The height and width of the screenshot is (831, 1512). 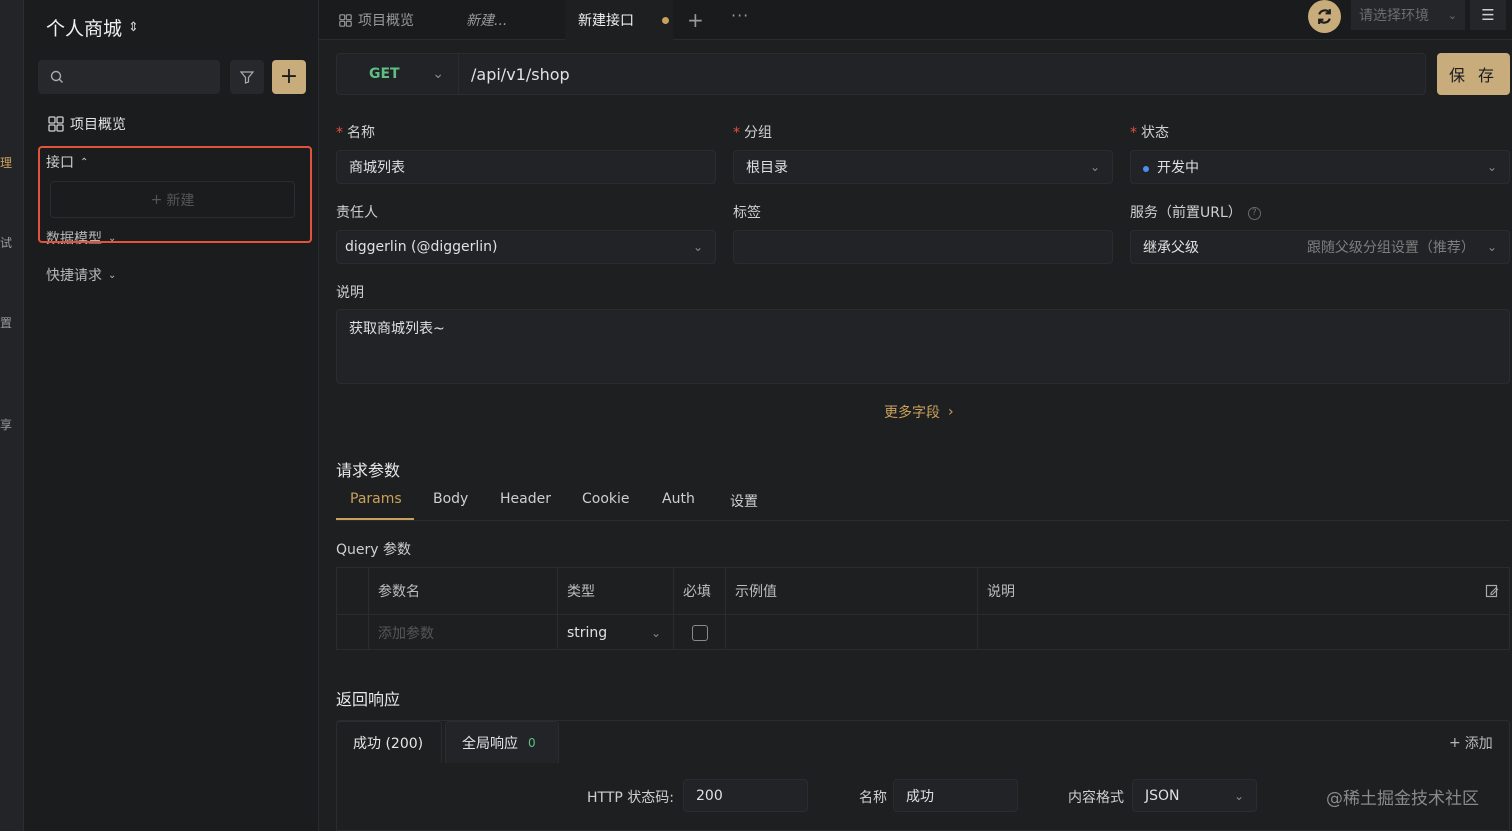 What do you see at coordinates (129, 77) in the screenshot?
I see `search-input` at bounding box center [129, 77].